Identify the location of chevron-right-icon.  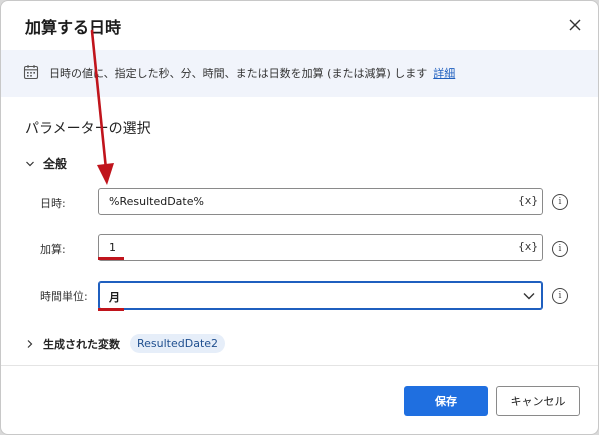
(30, 343).